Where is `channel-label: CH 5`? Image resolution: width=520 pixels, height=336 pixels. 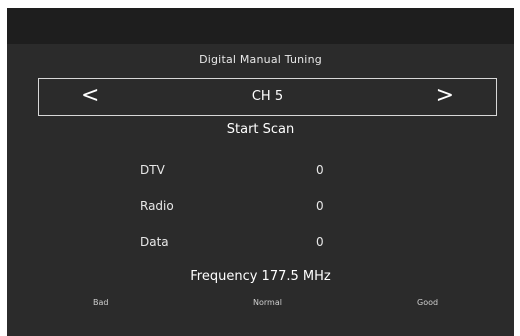 channel-label: CH 5 is located at coordinates (267, 96).